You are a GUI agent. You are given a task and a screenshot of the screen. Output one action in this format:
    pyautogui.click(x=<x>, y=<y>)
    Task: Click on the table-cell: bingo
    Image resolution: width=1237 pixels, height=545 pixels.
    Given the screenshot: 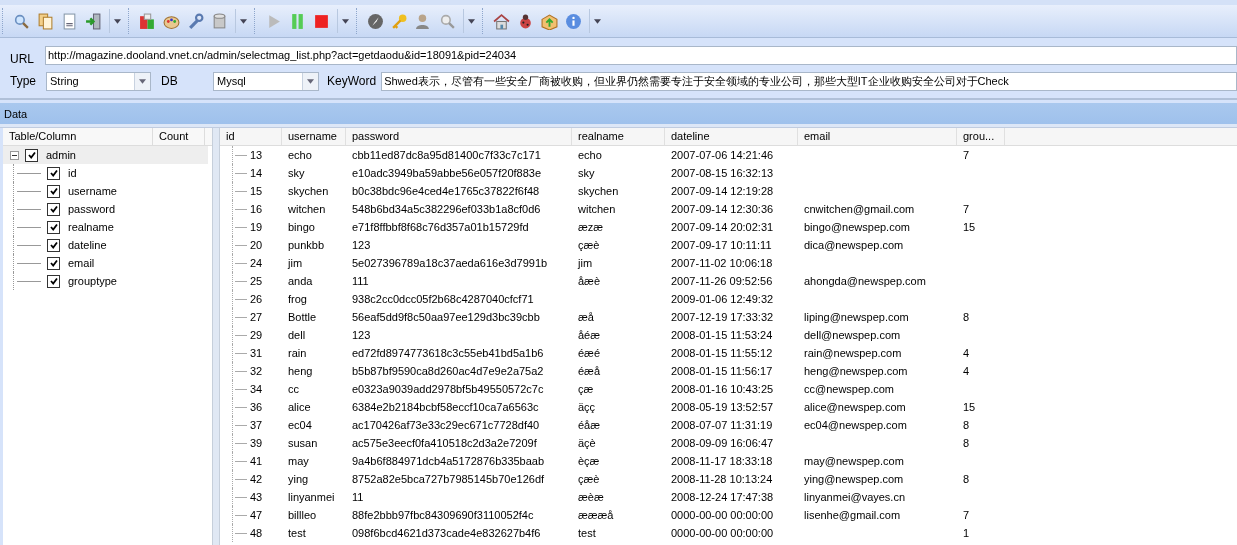 What is the action you would take?
    pyautogui.click(x=301, y=227)
    